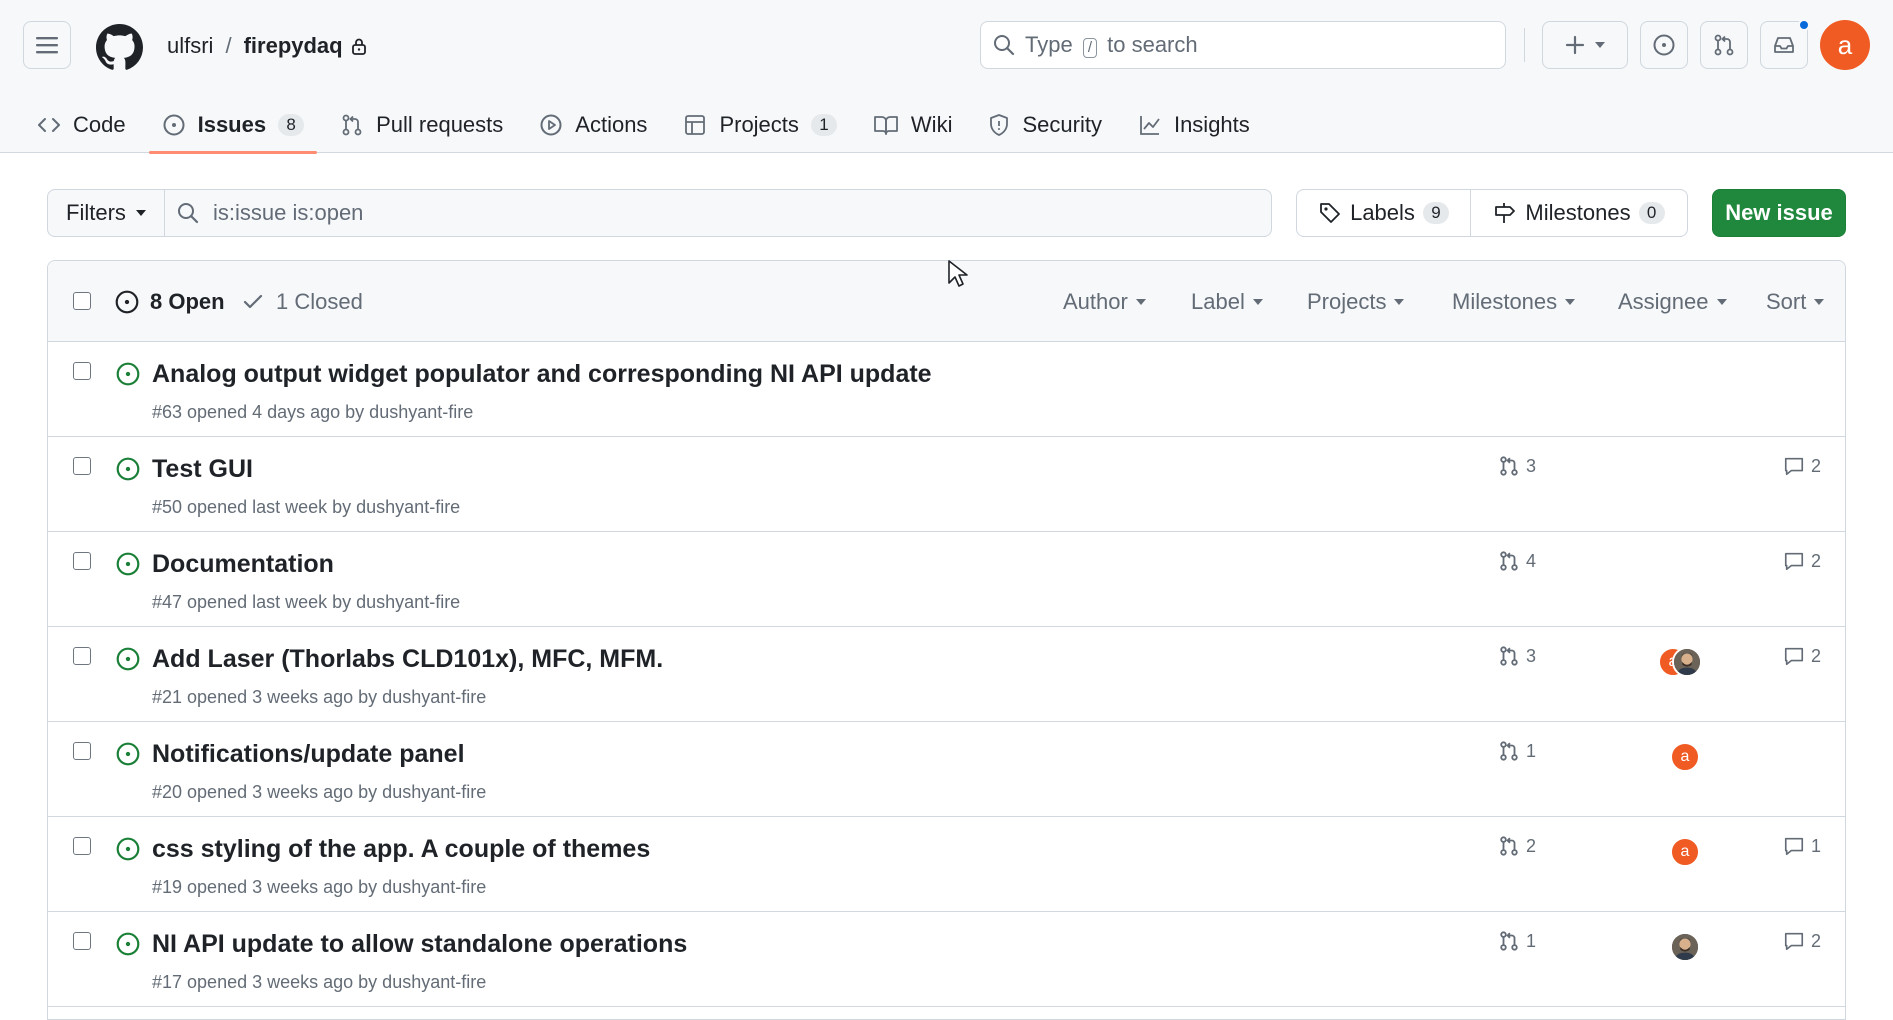 This screenshot has width=1893, height=1020. I want to click on new-issue-button: New issue, so click(1779, 213).